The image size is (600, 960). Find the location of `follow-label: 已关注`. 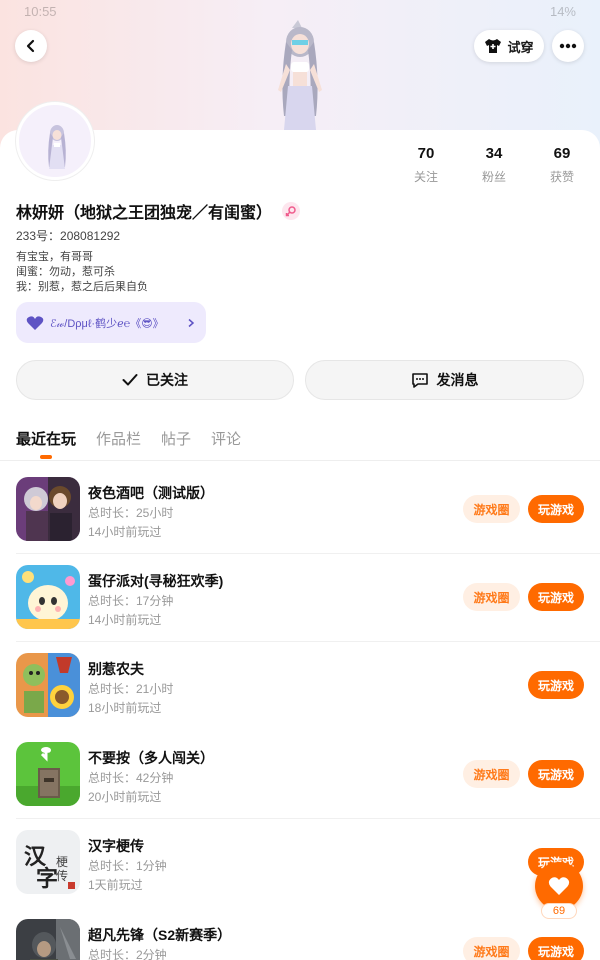

follow-label: 已关注 is located at coordinates (167, 380).